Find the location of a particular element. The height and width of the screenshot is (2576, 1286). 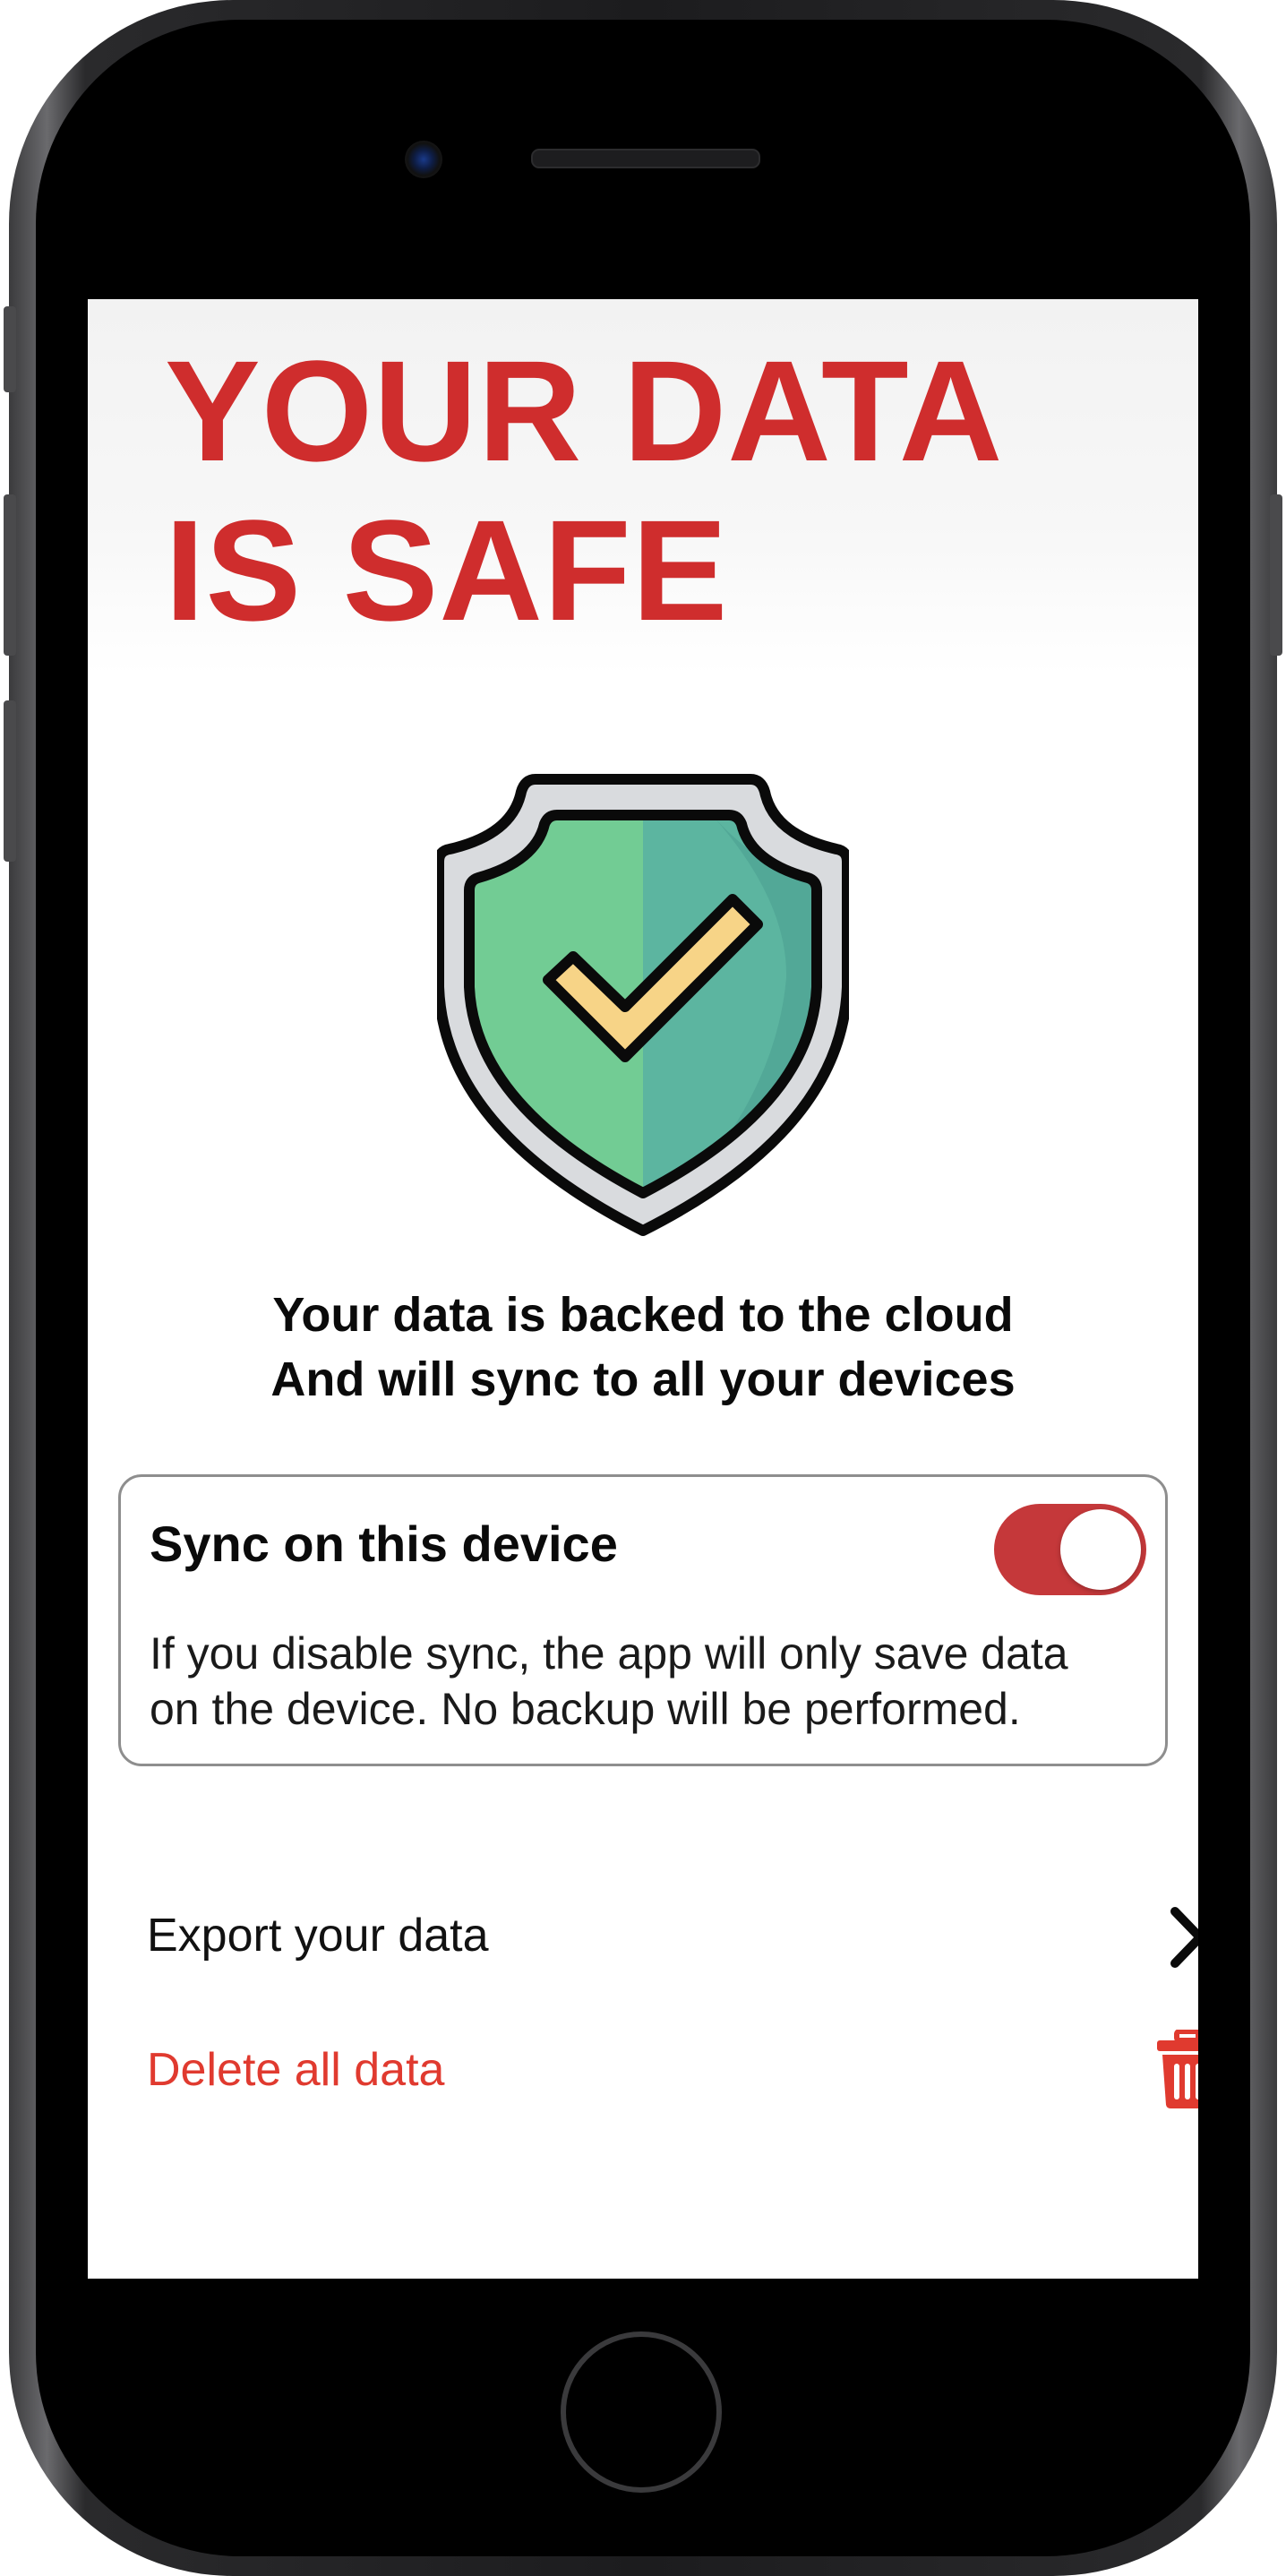

cloud-backup-line-2: And will sync to all your devices is located at coordinates (643, 1379).